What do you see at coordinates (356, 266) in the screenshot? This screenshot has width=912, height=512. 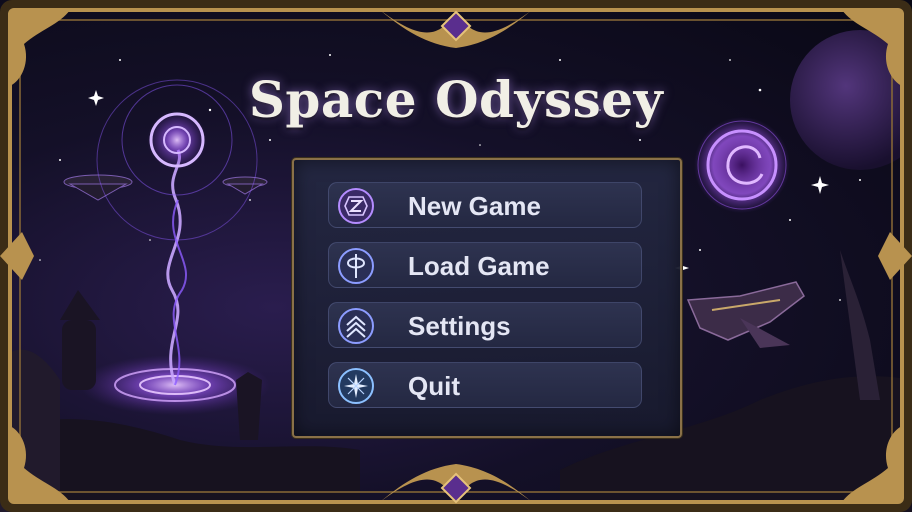 I see `phi-rune-icon` at bounding box center [356, 266].